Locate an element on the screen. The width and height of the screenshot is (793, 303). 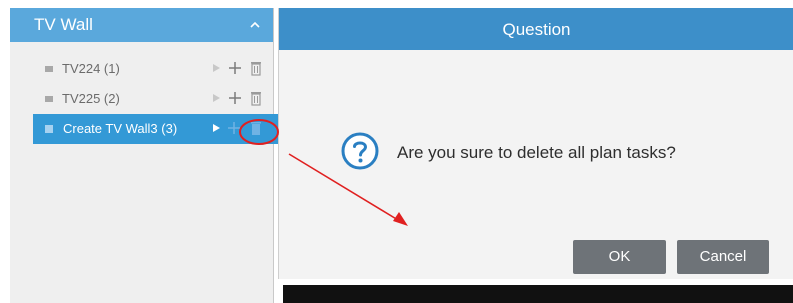
tree-item-tv224: TV224 (1) is located at coordinates (141, 69).